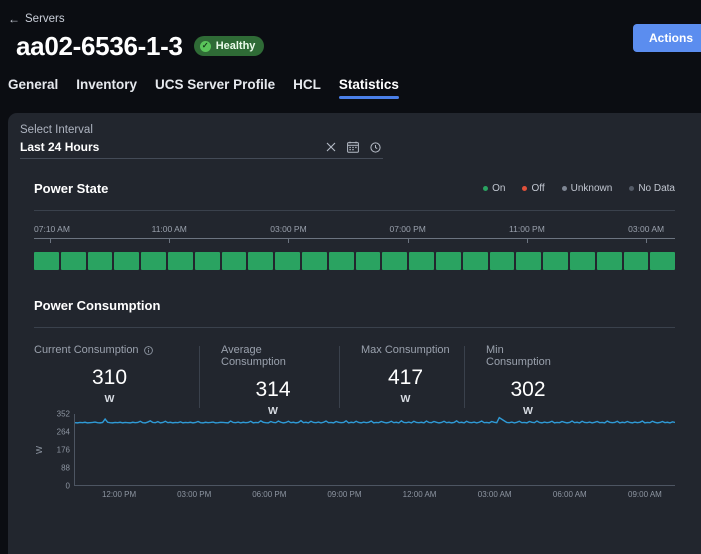 Image resolution: width=701 pixels, height=554 pixels. What do you see at coordinates (586, 188) in the screenshot?
I see `legend-item-unknown: Unknown` at bounding box center [586, 188].